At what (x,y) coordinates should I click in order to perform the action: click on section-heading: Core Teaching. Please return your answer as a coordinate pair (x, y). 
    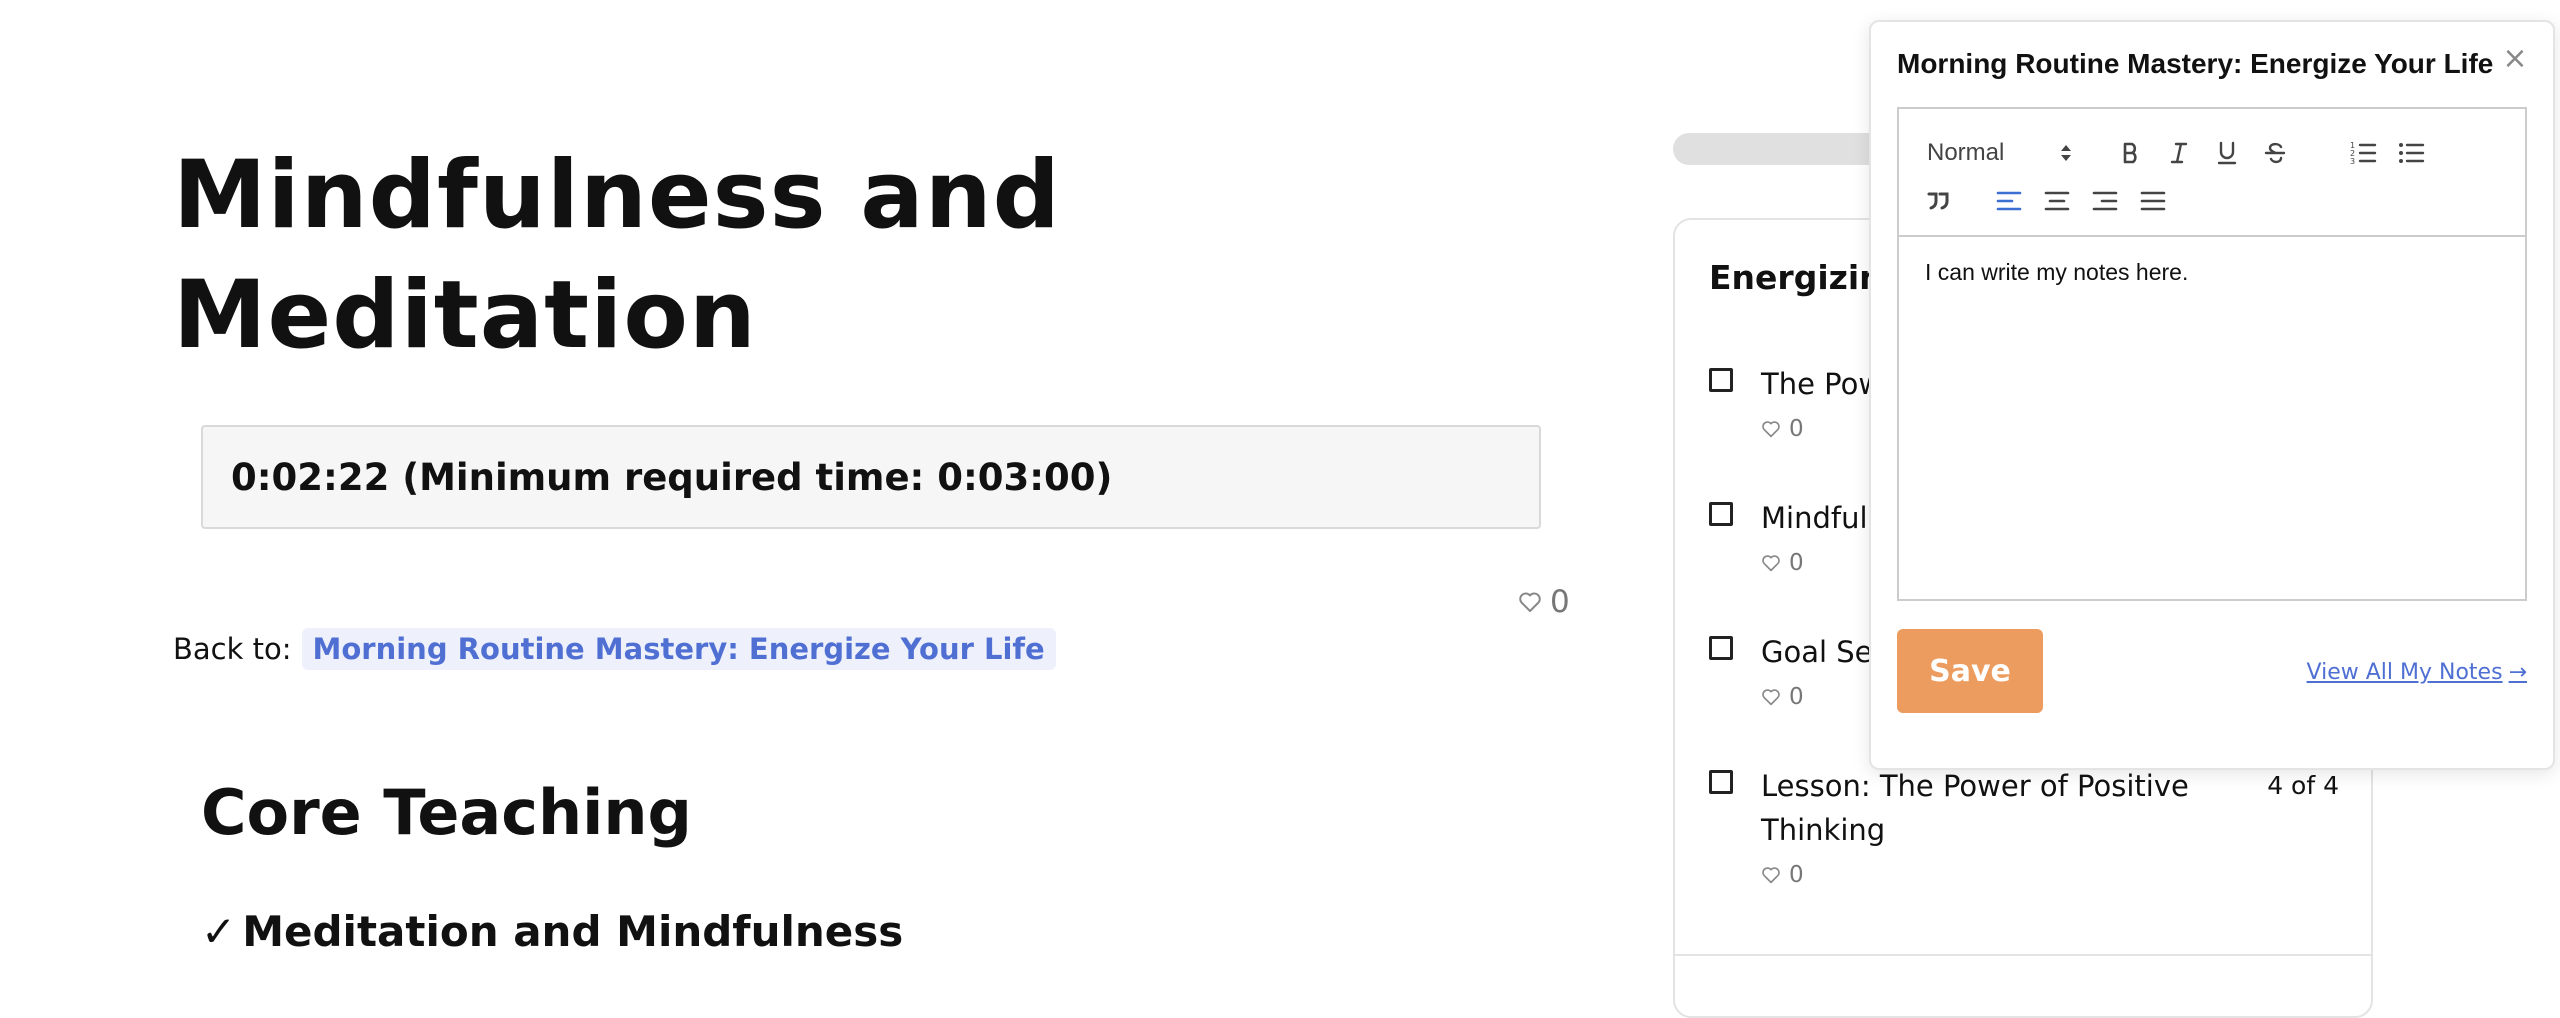
    Looking at the image, I should click on (446, 812).